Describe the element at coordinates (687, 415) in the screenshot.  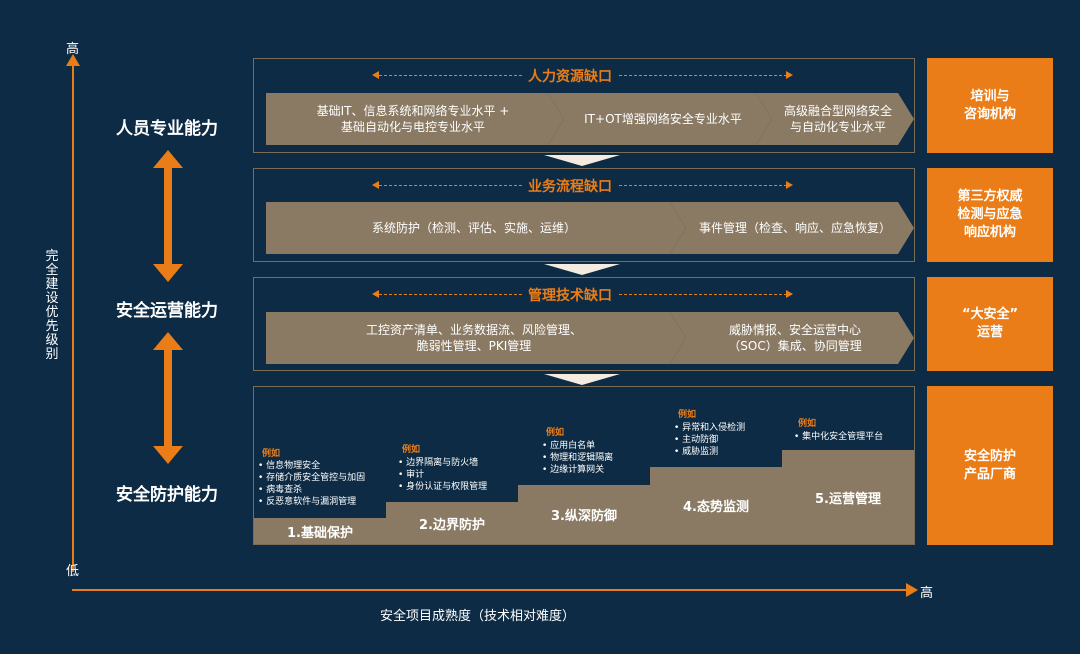
I see `step4-example-title: 例如` at that location.